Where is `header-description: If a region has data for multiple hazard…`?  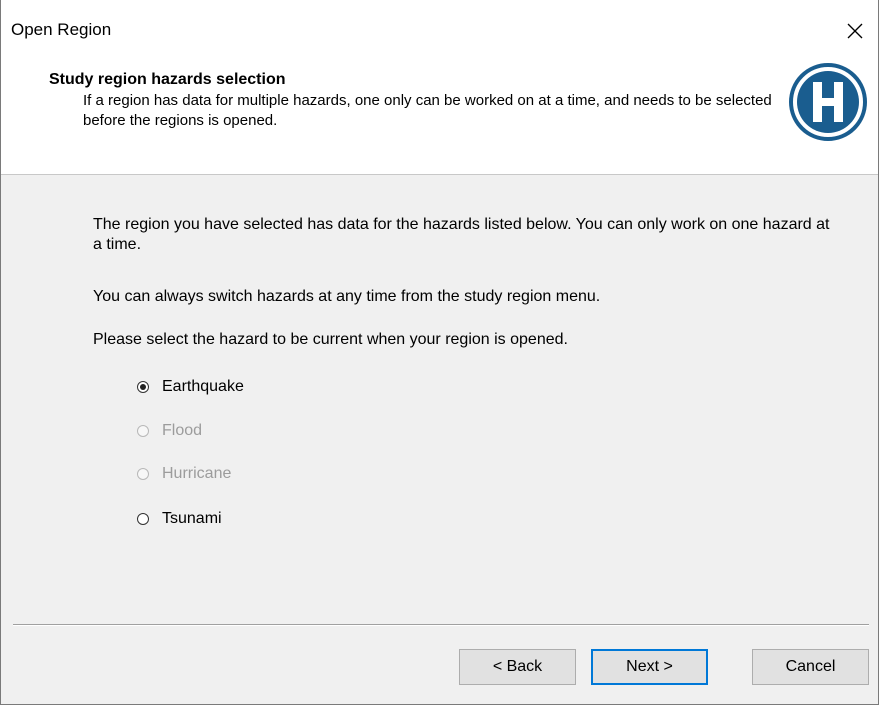 header-description: If a region has data for multiple hazard… is located at coordinates (427, 110).